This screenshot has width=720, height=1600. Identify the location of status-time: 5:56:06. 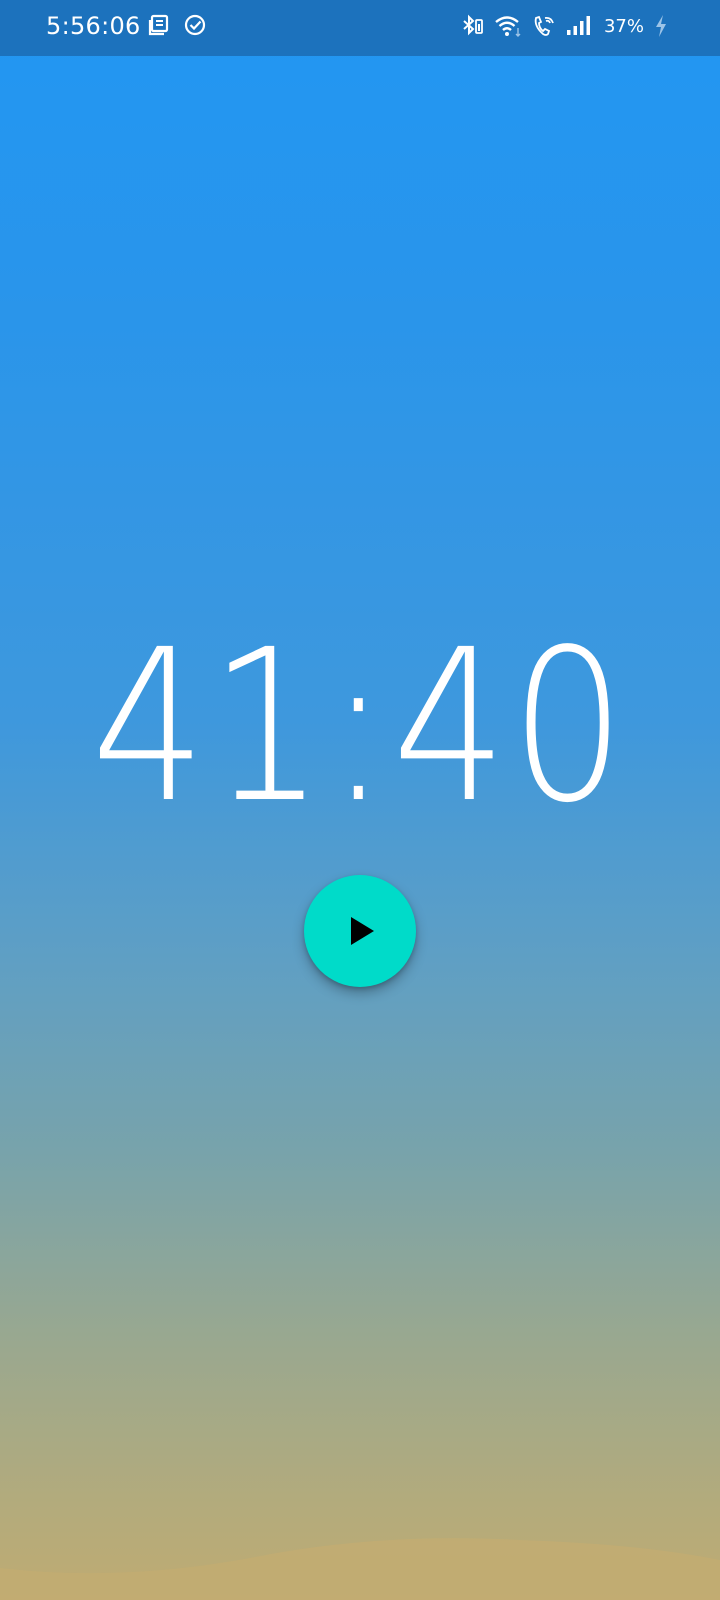
(93, 26).